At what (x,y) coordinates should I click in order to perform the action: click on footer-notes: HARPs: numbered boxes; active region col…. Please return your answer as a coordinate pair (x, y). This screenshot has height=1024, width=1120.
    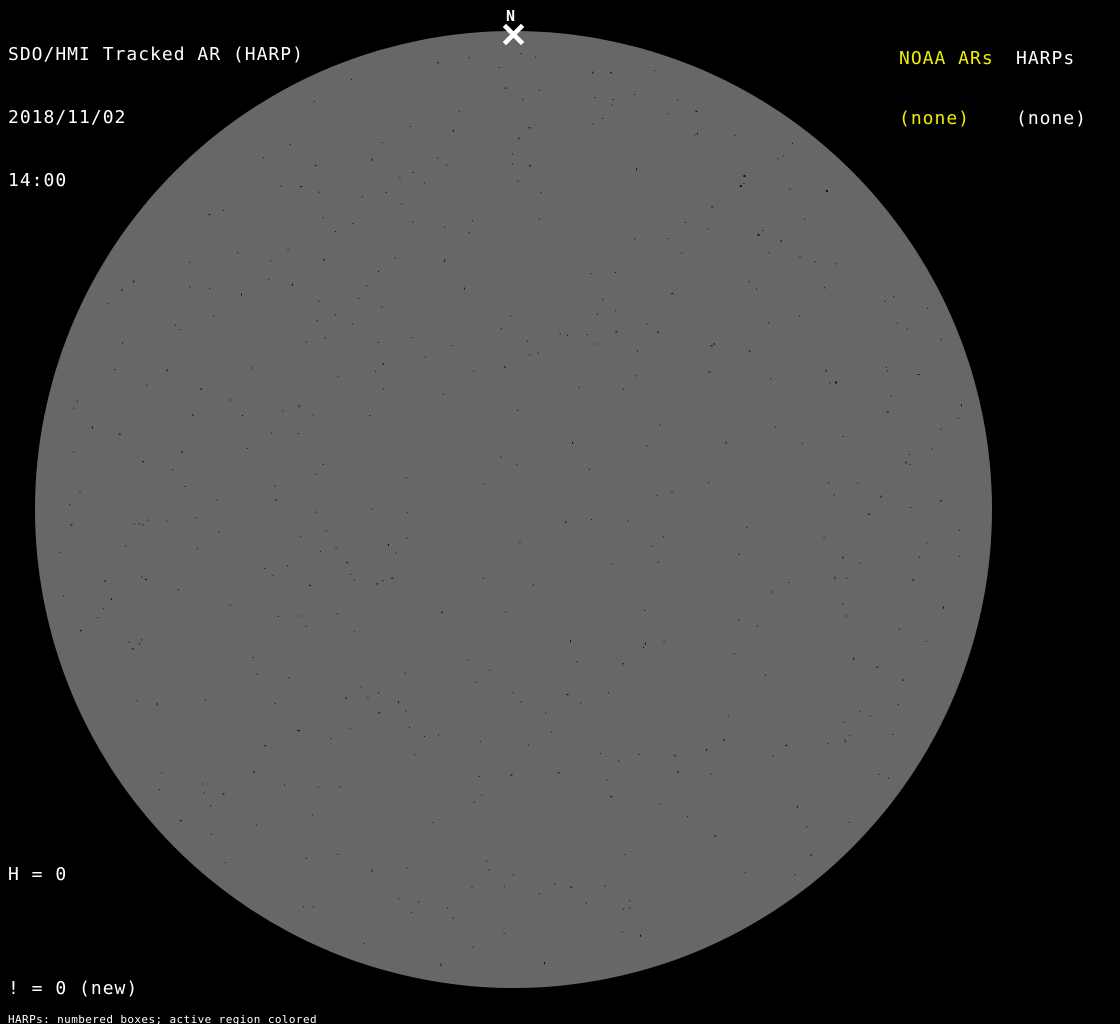
    Looking at the image, I should click on (211, 1007).